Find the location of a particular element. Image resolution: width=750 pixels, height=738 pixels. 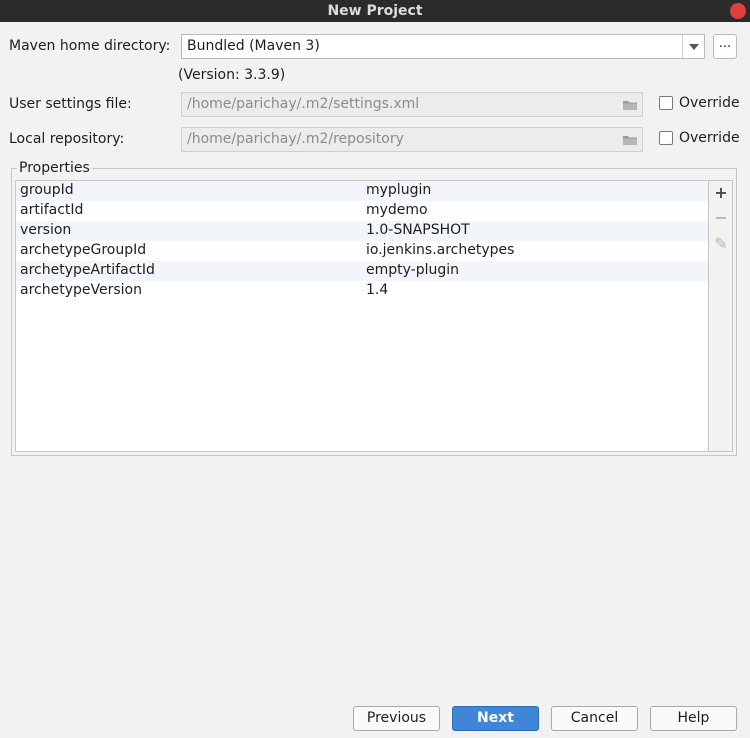

property-key: version is located at coordinates (46, 230).